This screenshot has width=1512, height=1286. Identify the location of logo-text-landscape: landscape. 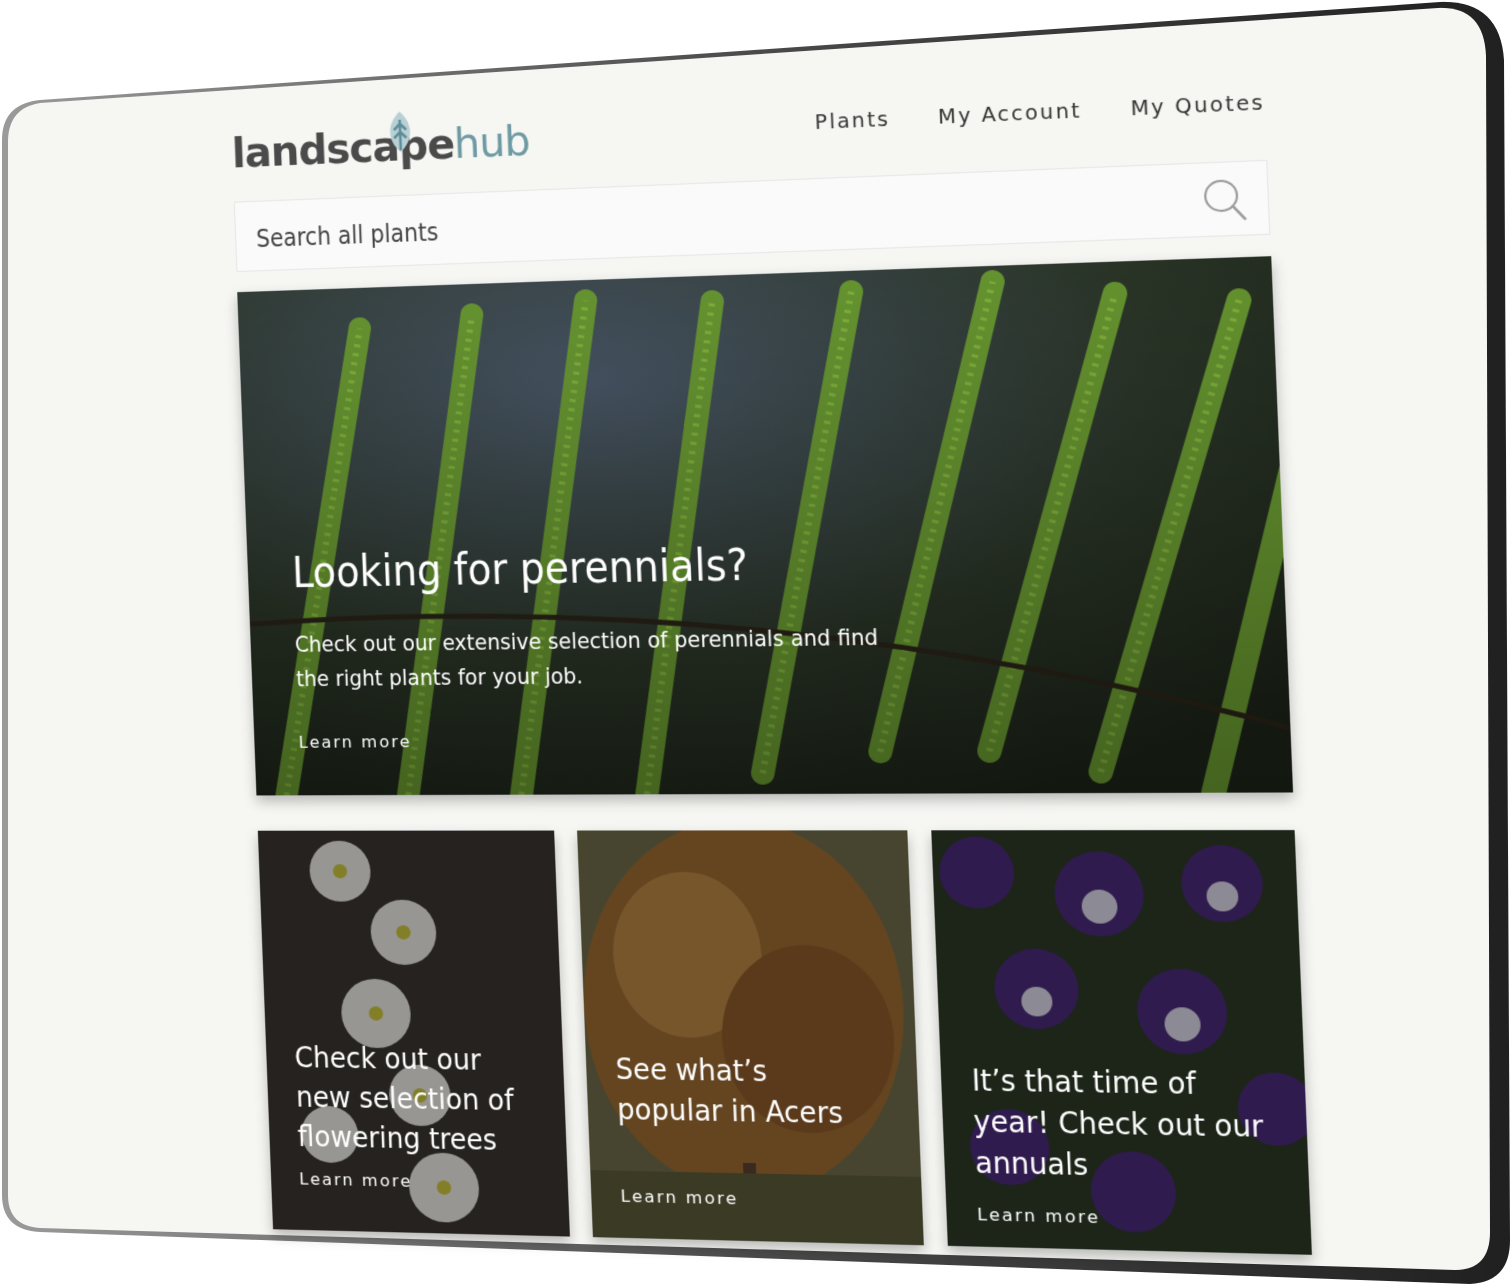
(343, 149).